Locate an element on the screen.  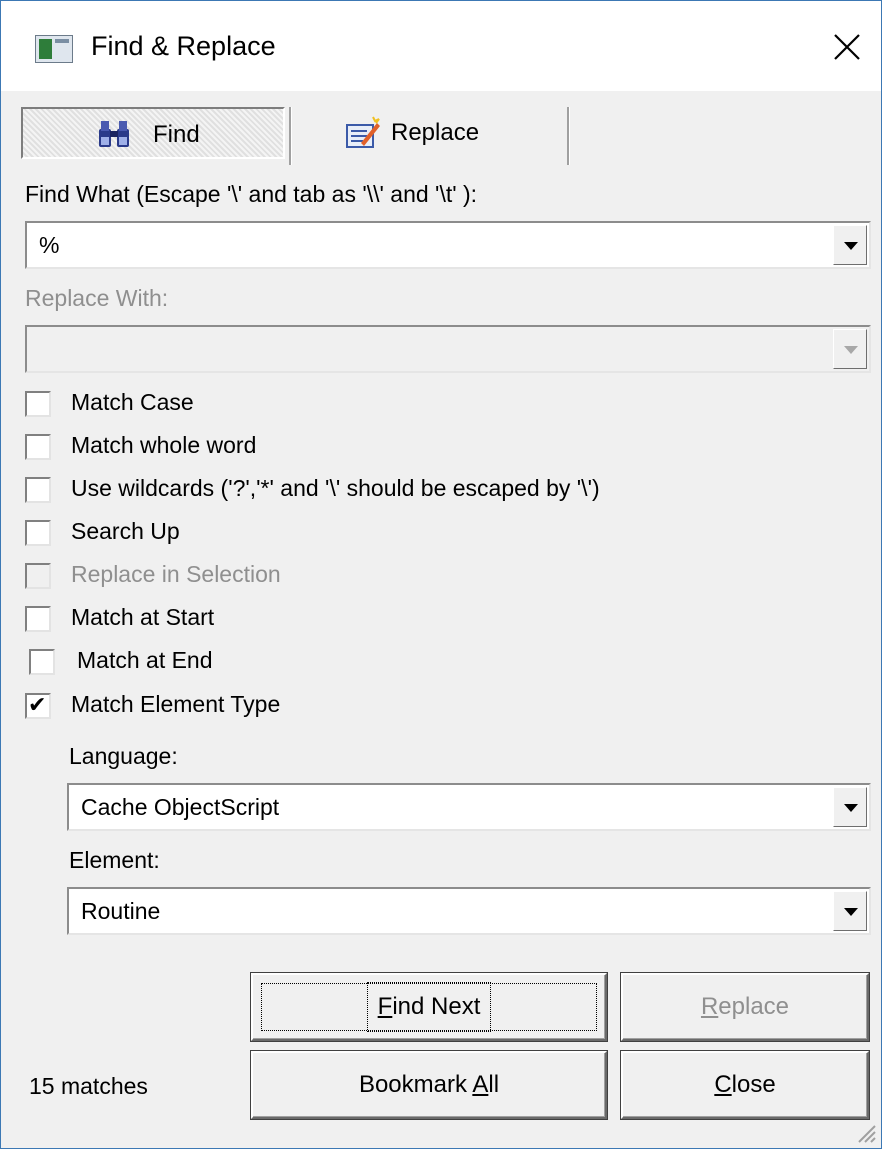
replace-button: Replace is located at coordinates (745, 1007).